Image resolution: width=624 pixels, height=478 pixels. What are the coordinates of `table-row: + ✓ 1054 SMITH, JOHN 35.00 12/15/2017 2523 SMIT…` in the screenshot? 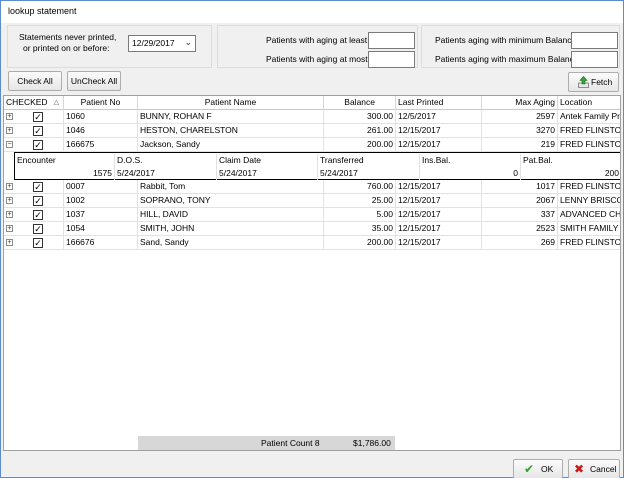 It's located at (312, 229).